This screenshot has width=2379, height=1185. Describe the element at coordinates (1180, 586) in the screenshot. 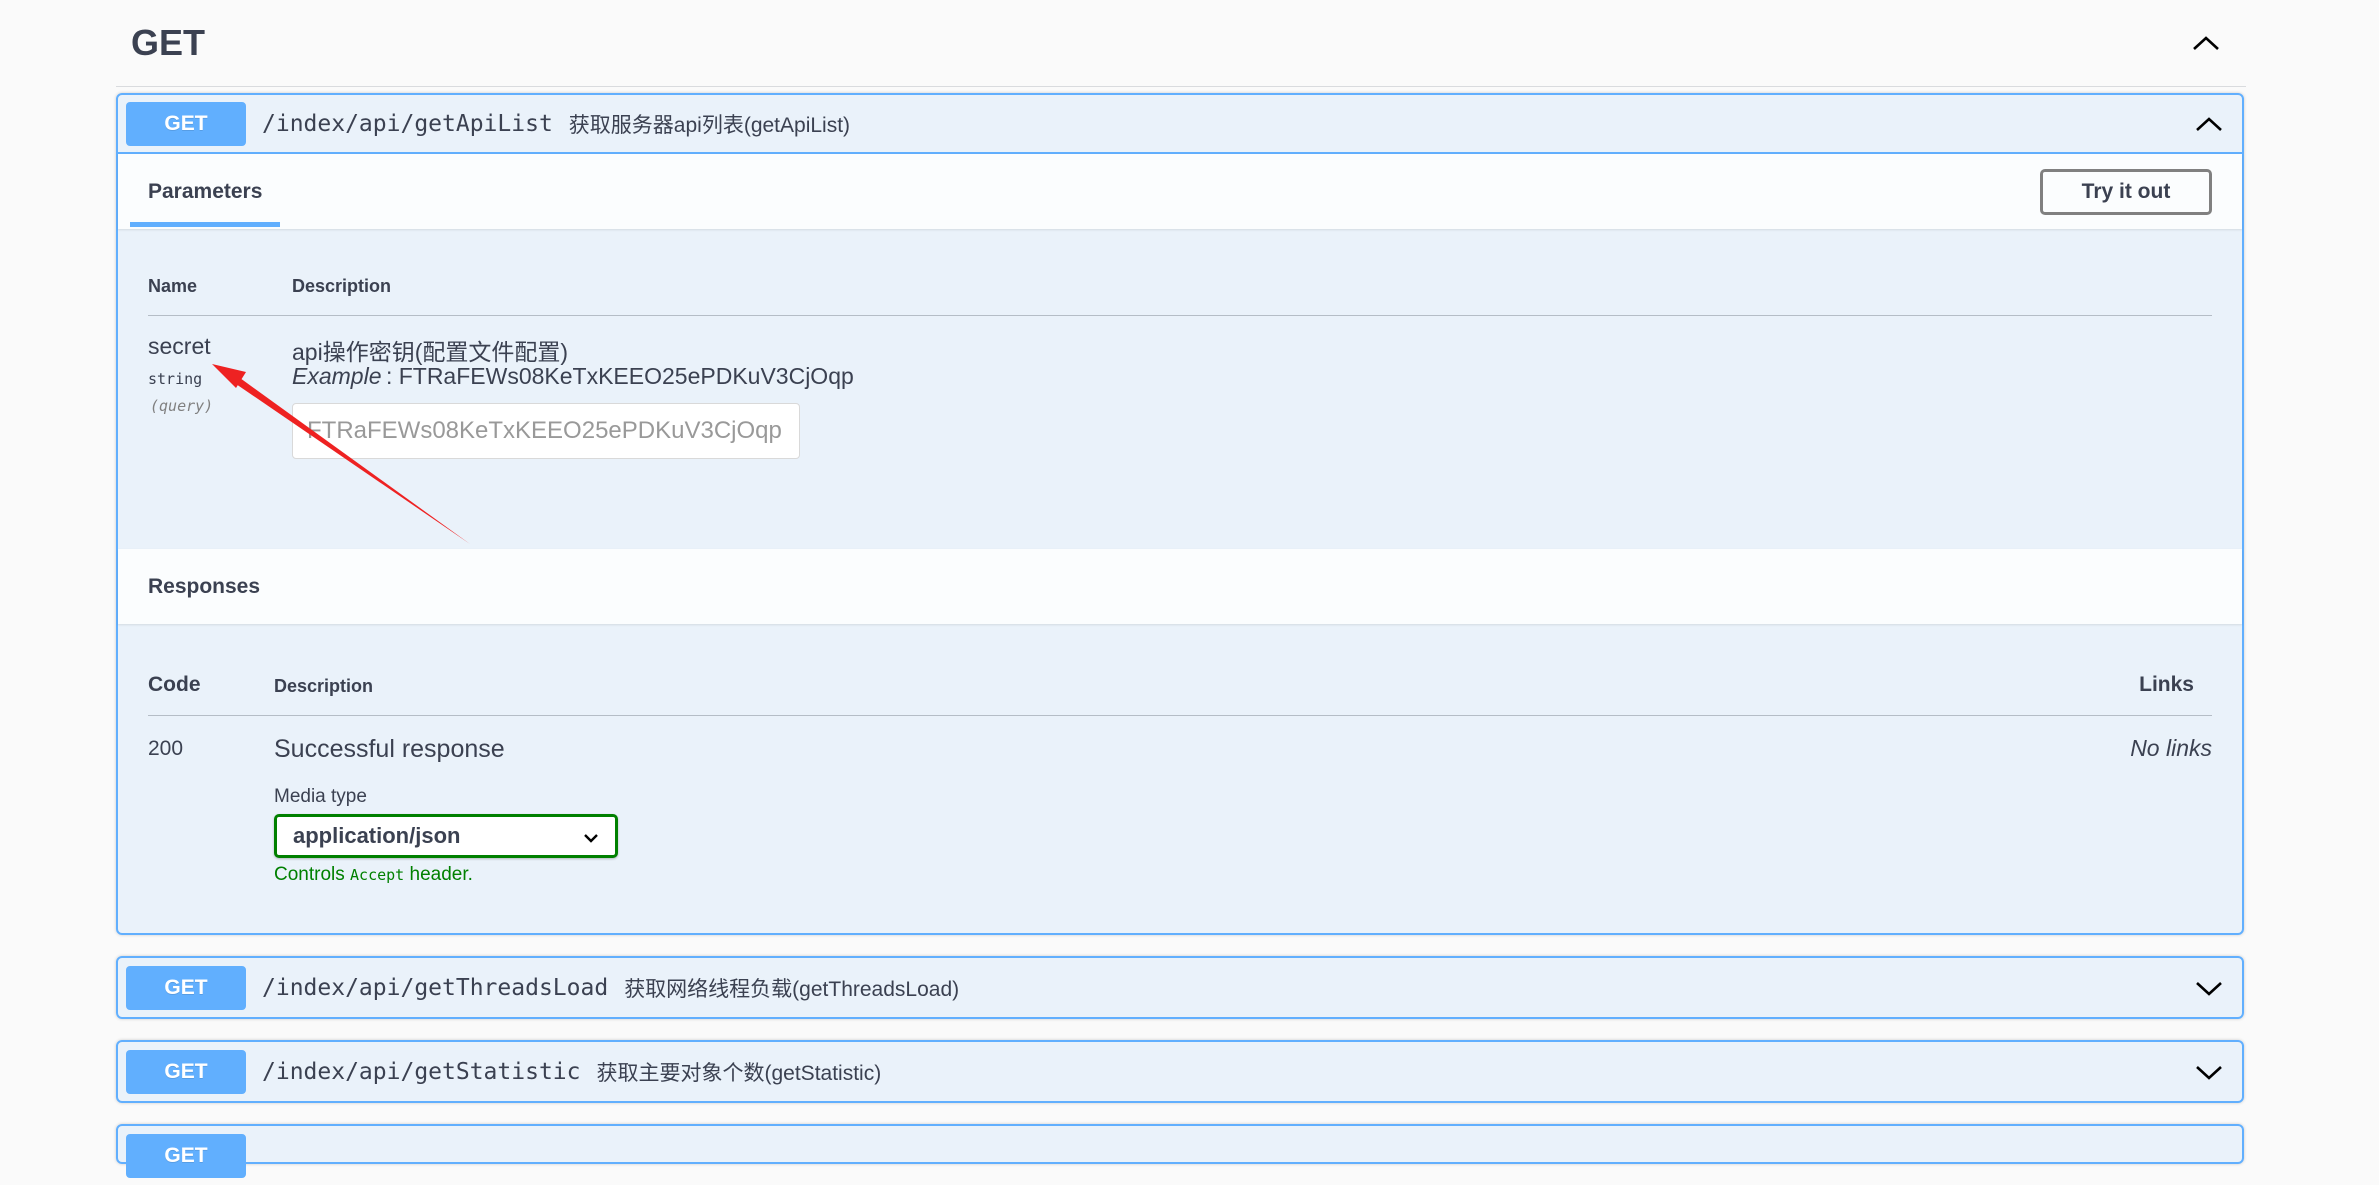

I see `responses-header: Responses` at that location.